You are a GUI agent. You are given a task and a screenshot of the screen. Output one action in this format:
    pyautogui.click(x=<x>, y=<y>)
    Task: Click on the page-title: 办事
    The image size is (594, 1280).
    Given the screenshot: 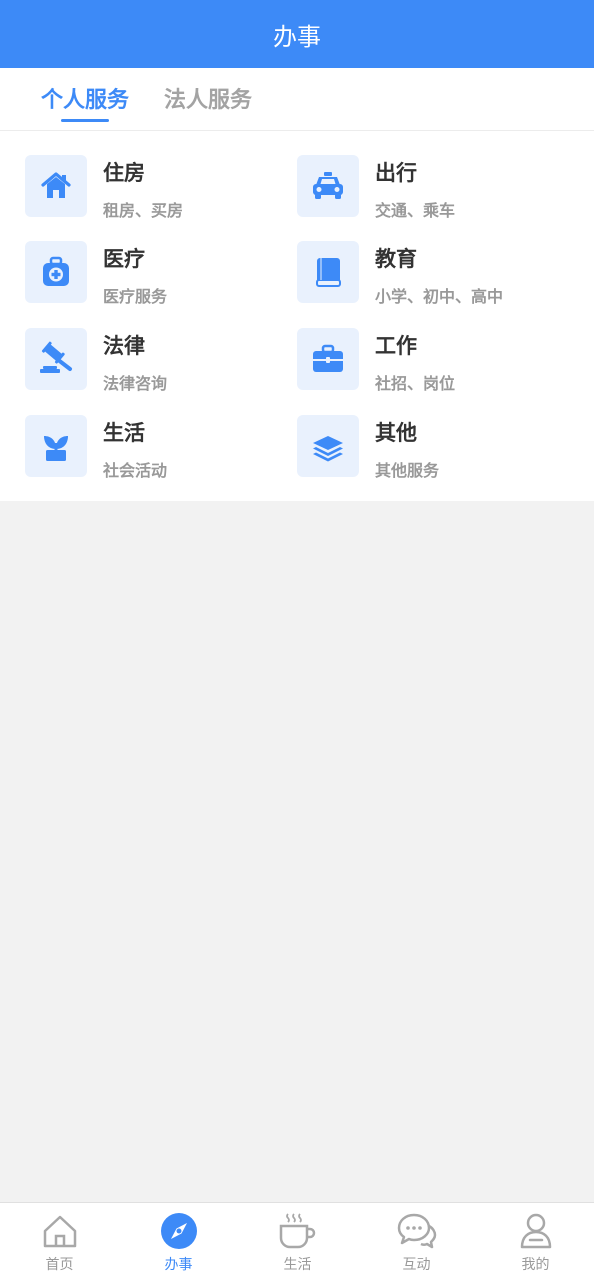 What is the action you would take?
    pyautogui.click(x=297, y=36)
    